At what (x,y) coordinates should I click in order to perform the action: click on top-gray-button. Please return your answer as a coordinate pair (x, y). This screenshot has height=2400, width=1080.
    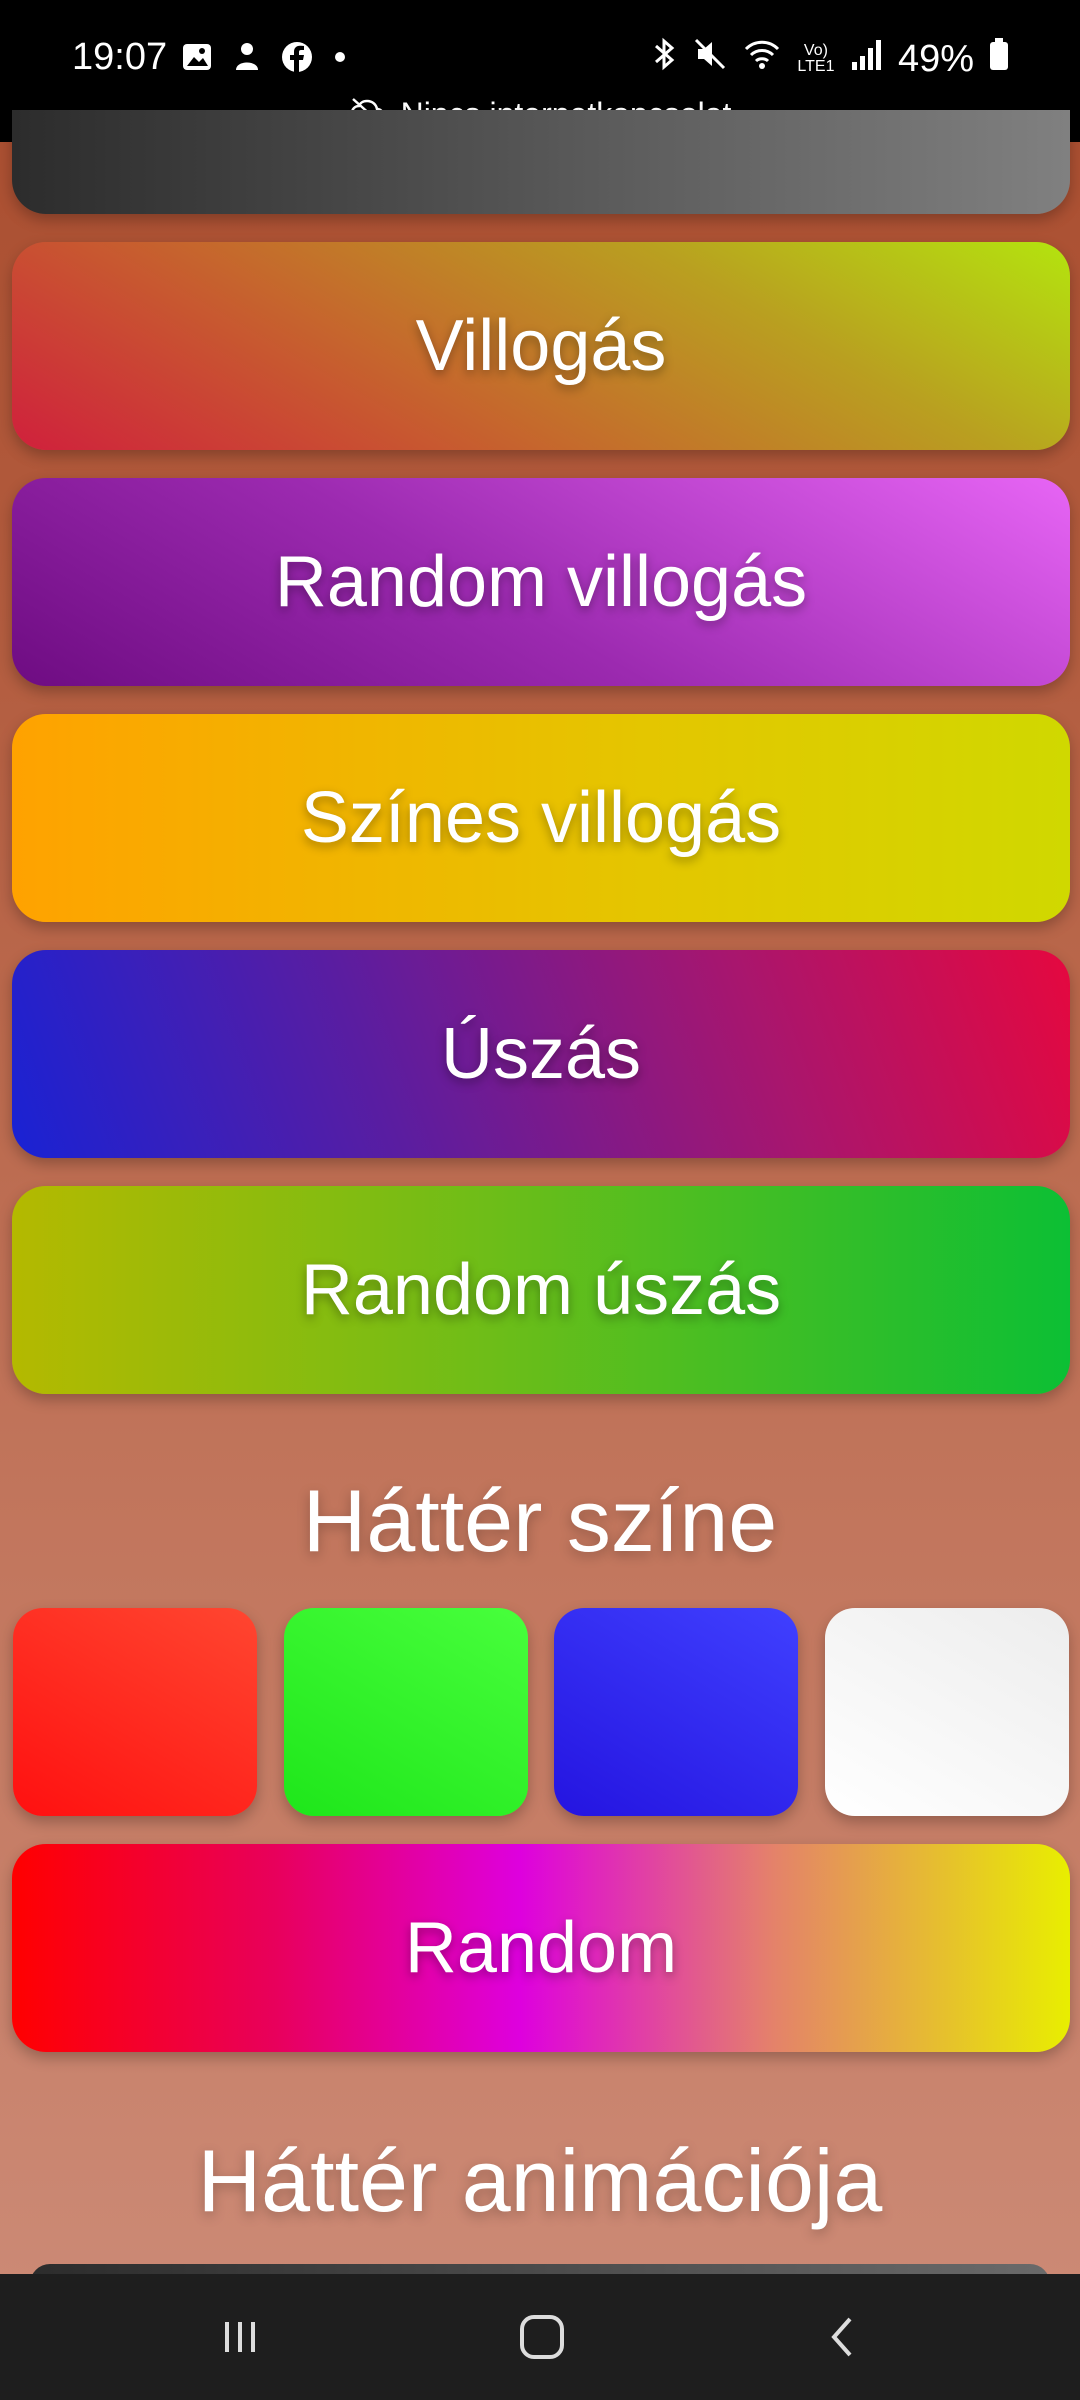
    Looking at the image, I should click on (541, 162).